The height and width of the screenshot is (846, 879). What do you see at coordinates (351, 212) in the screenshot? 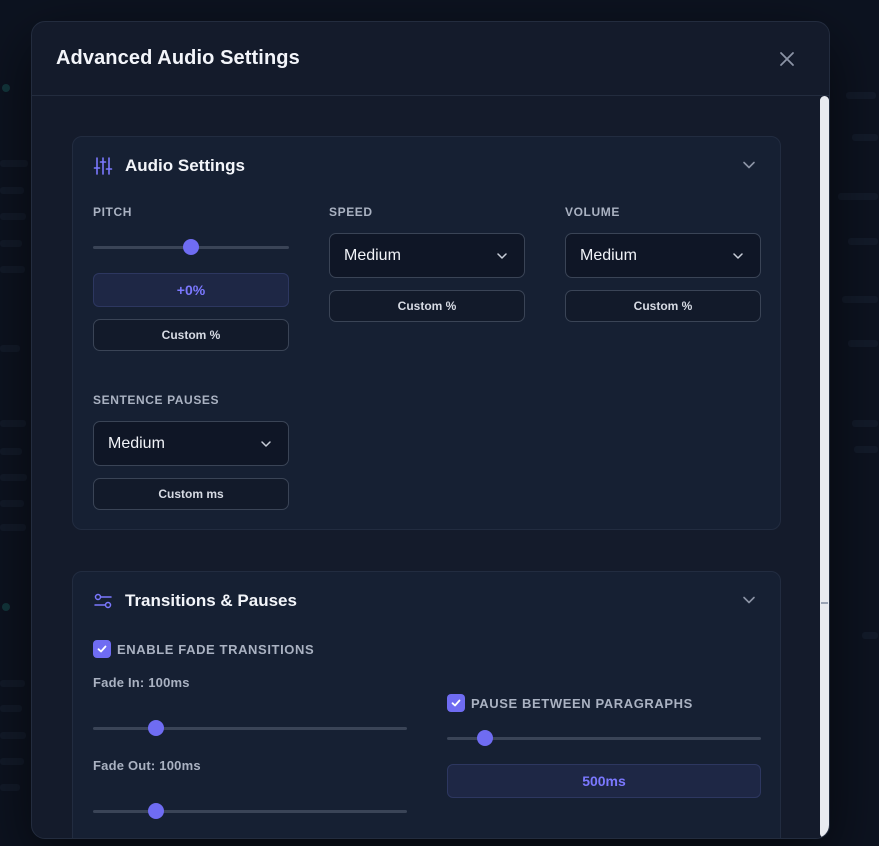
I see `speed-label: SPEED` at bounding box center [351, 212].